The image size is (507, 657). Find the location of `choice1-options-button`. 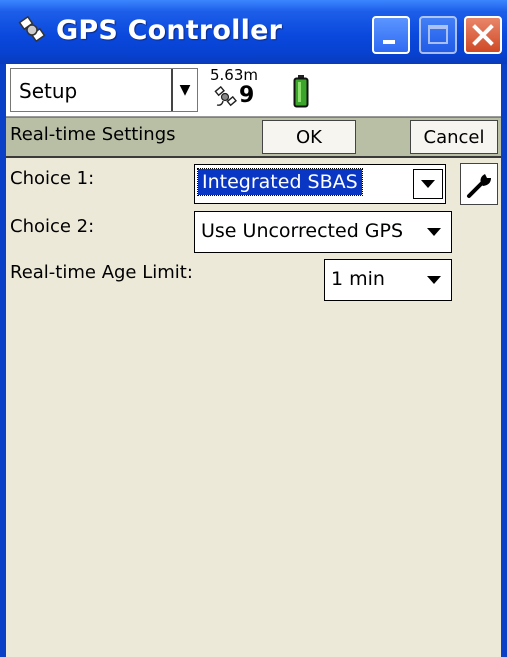

choice1-options-button is located at coordinates (479, 184).